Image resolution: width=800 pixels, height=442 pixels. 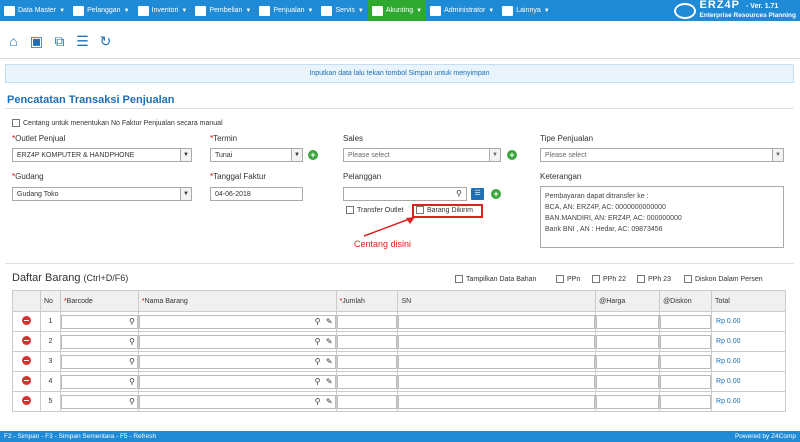 I want to click on transfer-outlet-checkbox, so click(x=350, y=210).